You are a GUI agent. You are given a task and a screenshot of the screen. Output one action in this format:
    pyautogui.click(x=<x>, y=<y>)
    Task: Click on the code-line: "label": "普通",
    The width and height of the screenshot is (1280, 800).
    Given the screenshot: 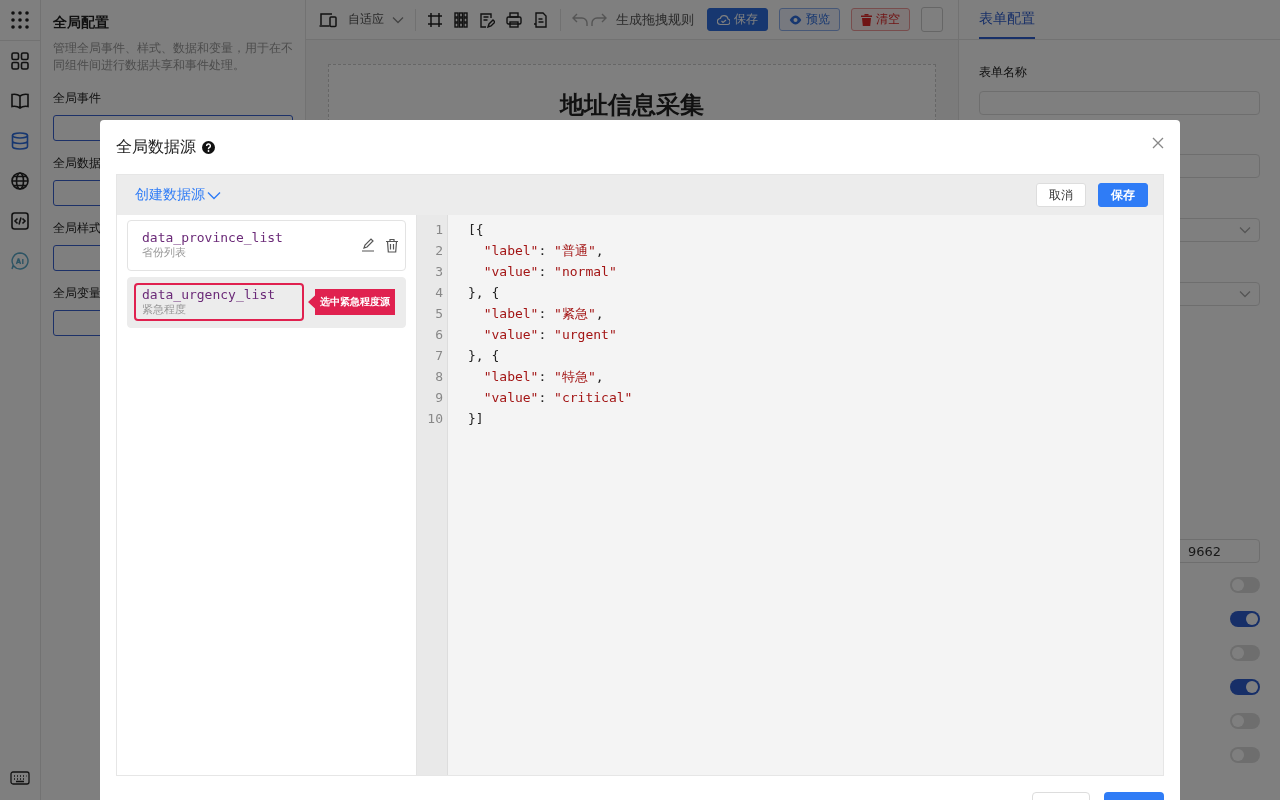 What is the action you would take?
    pyautogui.click(x=543, y=251)
    